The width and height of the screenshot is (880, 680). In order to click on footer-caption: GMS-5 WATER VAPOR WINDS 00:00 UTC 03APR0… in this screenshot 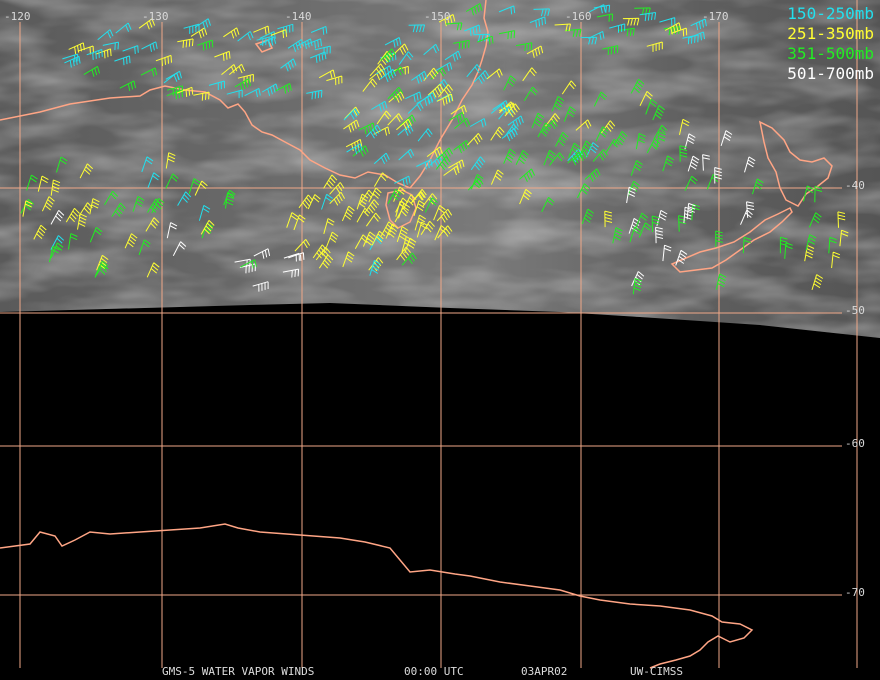, I will do `click(440, 672)`.